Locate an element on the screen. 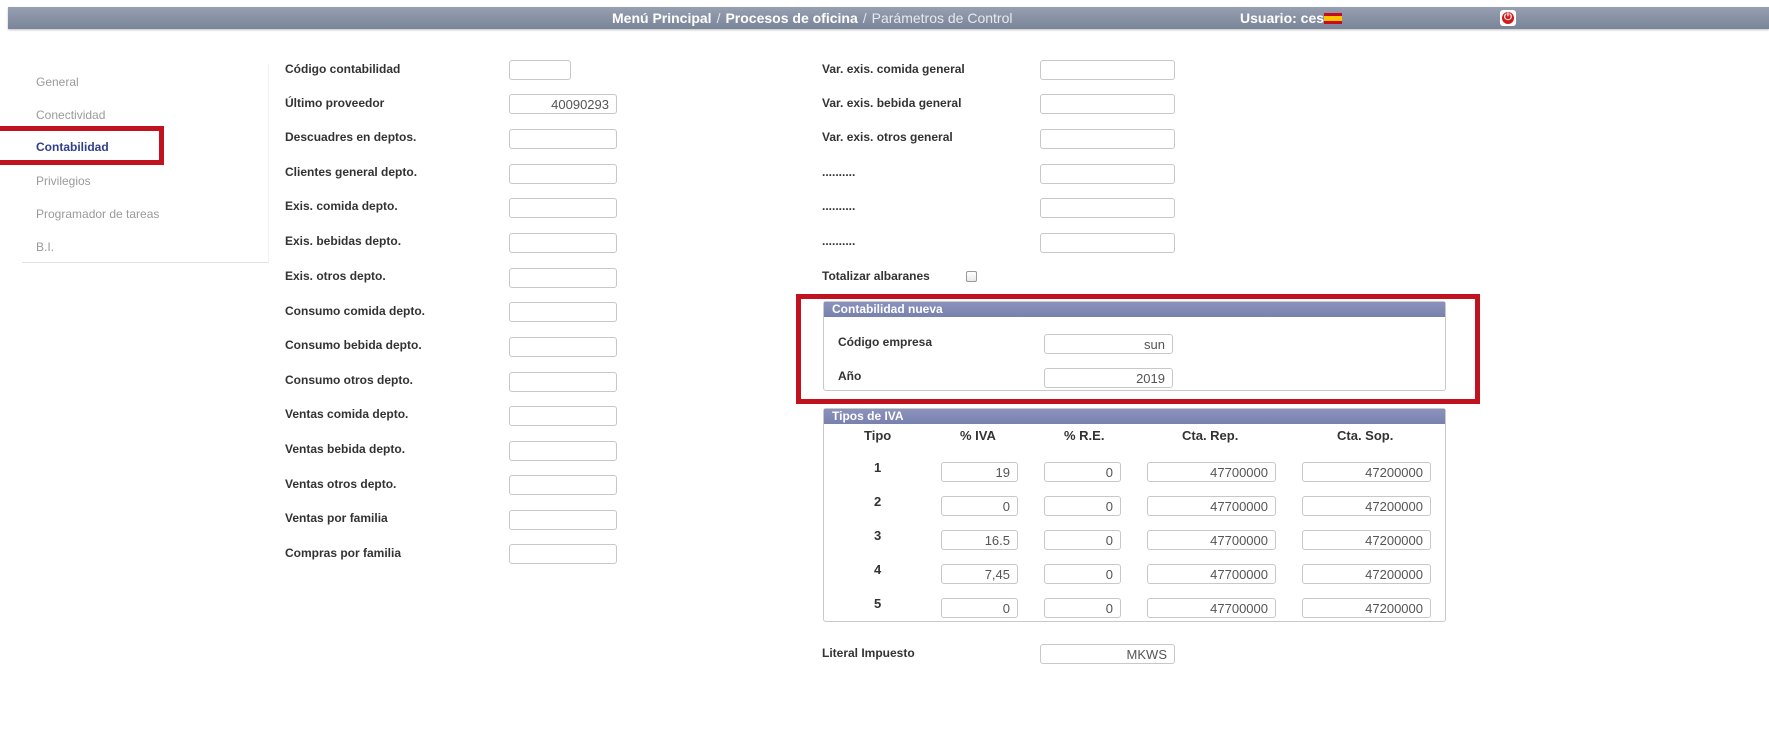 Image resolution: width=1769 pixels, height=738 pixels. consumo-otros-input is located at coordinates (563, 382).